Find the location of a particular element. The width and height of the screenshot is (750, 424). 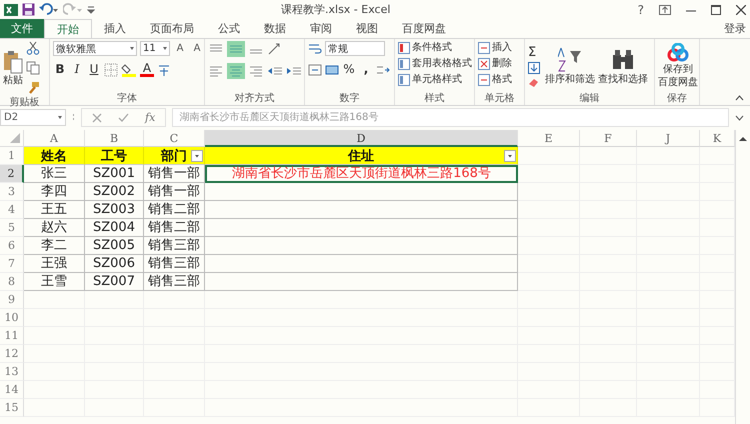

table-cell: SZ001 is located at coordinates (114, 174).